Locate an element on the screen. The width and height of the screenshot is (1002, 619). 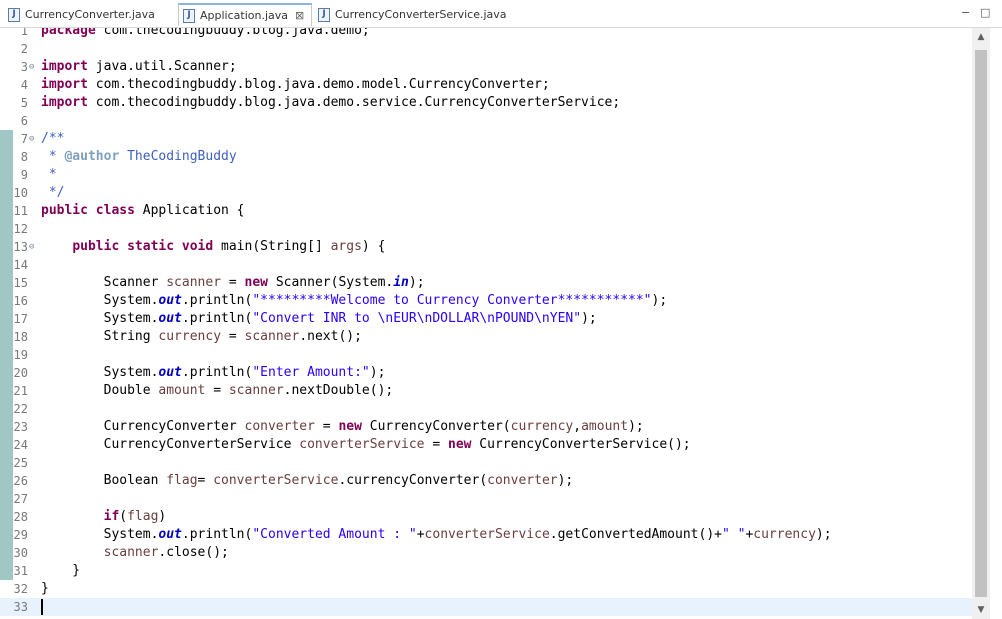
code-token: Scanner is located at coordinates (104, 282).